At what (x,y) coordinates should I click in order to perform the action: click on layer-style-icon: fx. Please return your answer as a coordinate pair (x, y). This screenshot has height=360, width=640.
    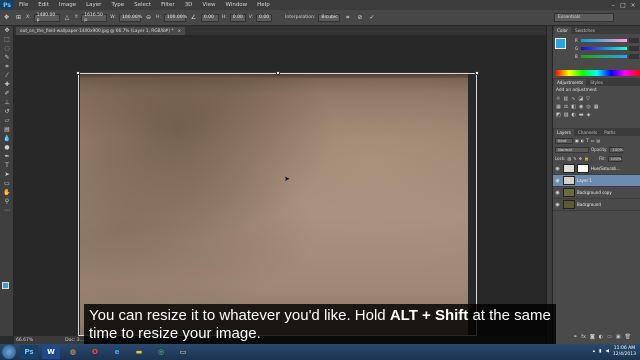
    Looking at the image, I should click on (583, 337).